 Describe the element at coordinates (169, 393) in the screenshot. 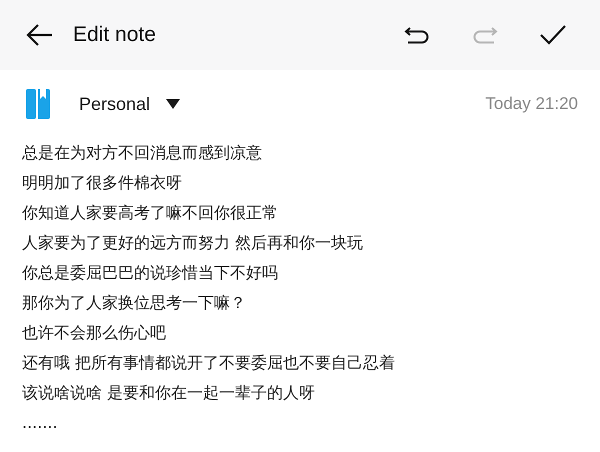

I see `note-line: 该说啥说啥 是要和你在一起一辈子的人呀` at that location.